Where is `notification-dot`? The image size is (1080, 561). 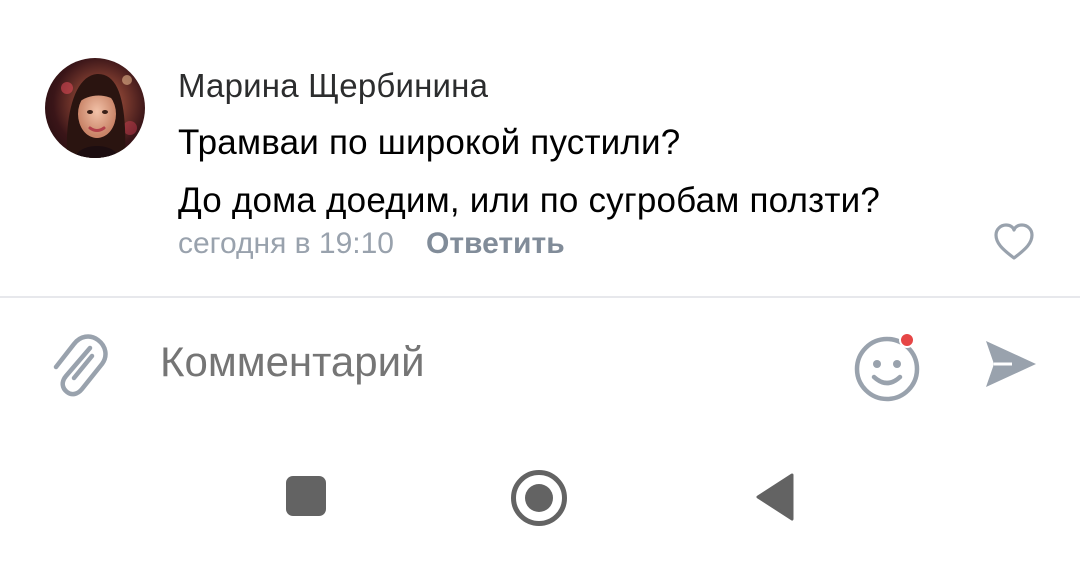
notification-dot is located at coordinates (907, 340).